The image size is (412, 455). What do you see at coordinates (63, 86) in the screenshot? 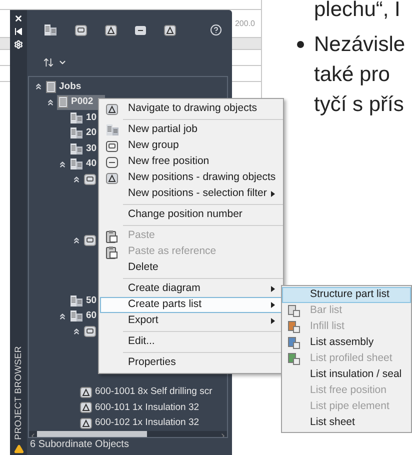
I see `tree-item: Jobs` at bounding box center [63, 86].